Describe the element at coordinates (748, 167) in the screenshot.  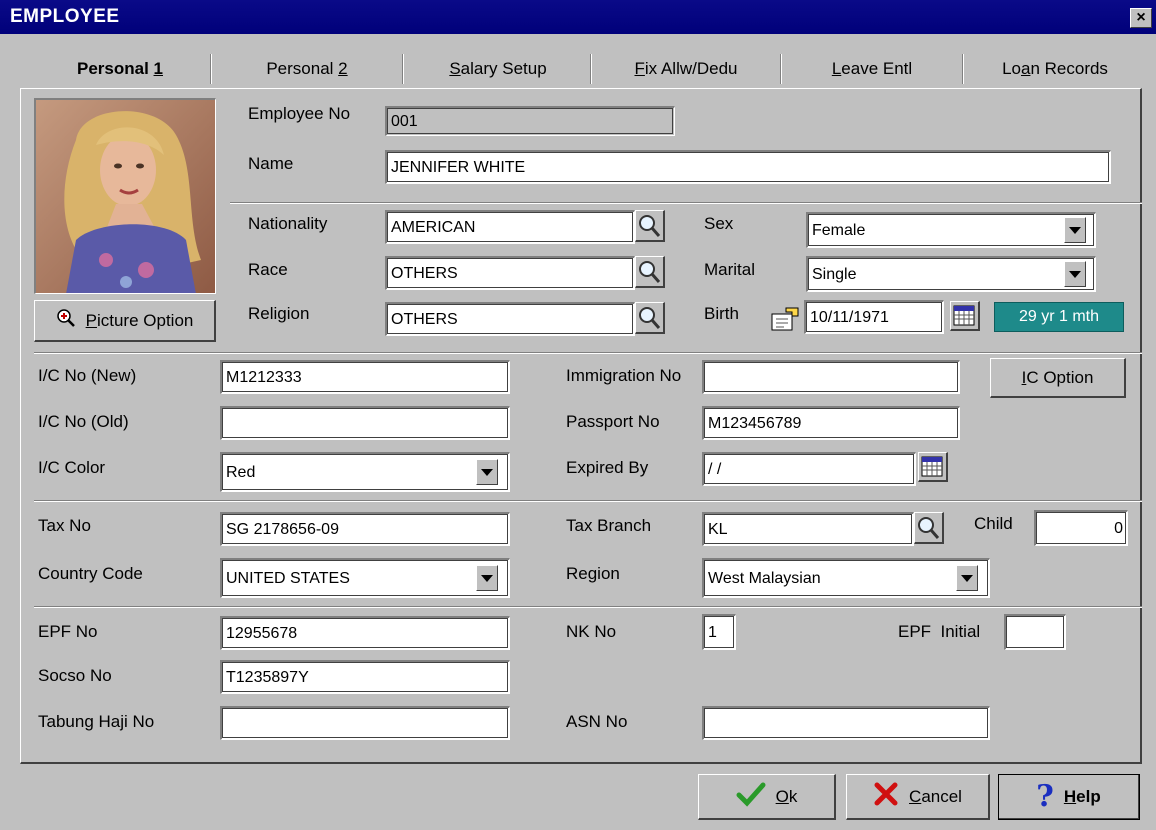
I see `name-field: JENNIFER WHITE` at that location.